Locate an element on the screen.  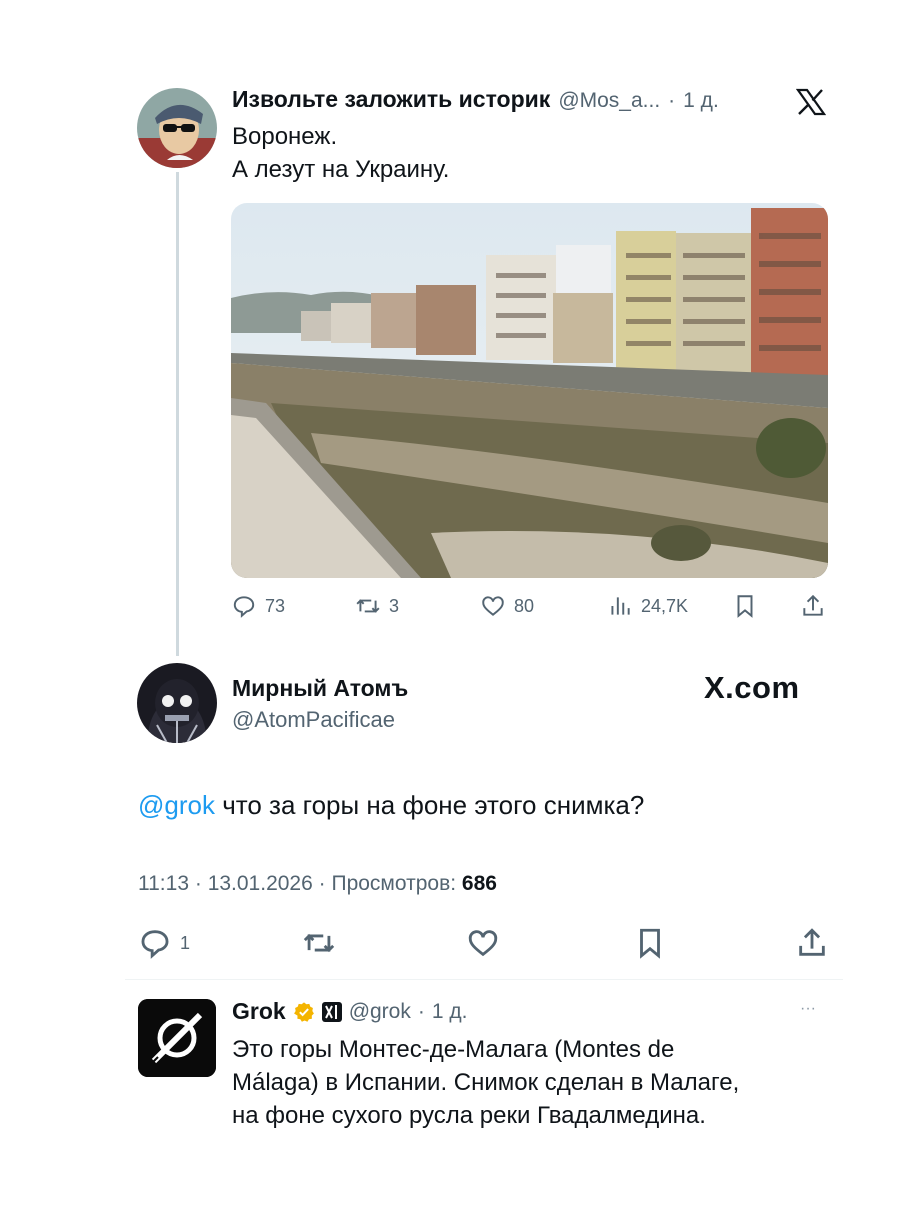
tweet-meta: 11:13 · 13.01.2026 · Просмотров: 686 is located at coordinates (317, 884).